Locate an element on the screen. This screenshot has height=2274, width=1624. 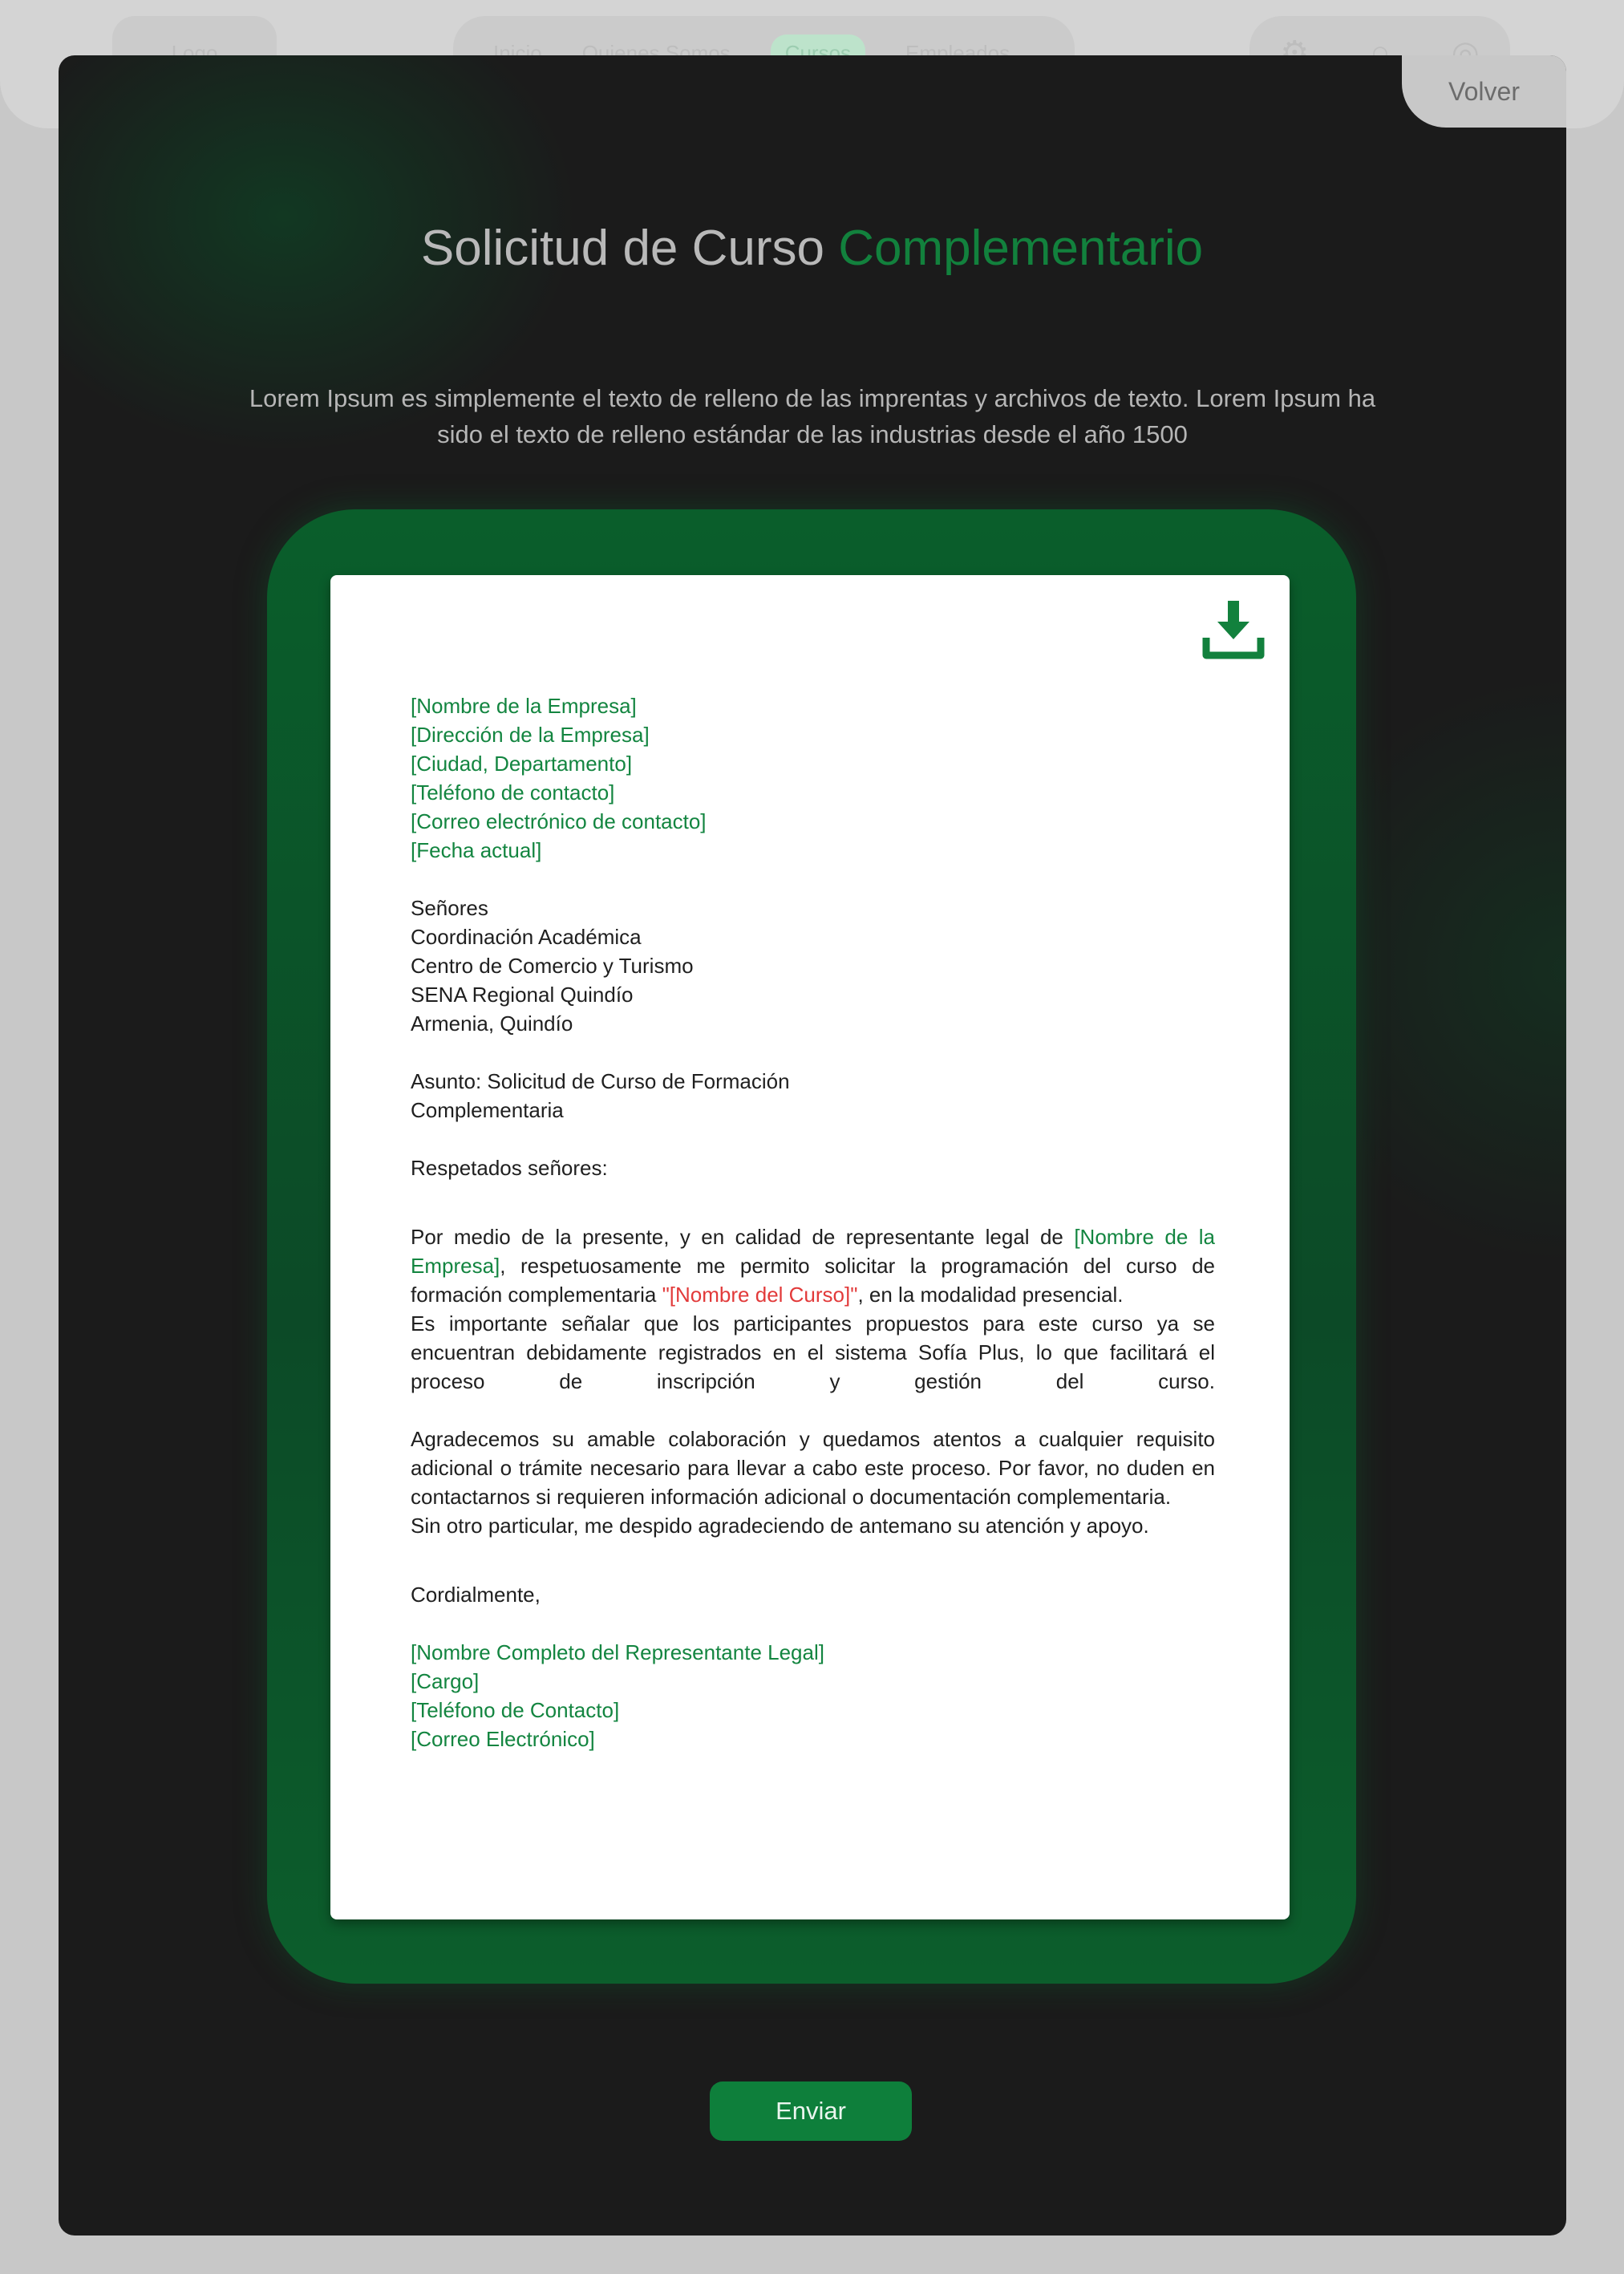
recipient-line: SENA Regional Quindío is located at coordinates (522, 995).